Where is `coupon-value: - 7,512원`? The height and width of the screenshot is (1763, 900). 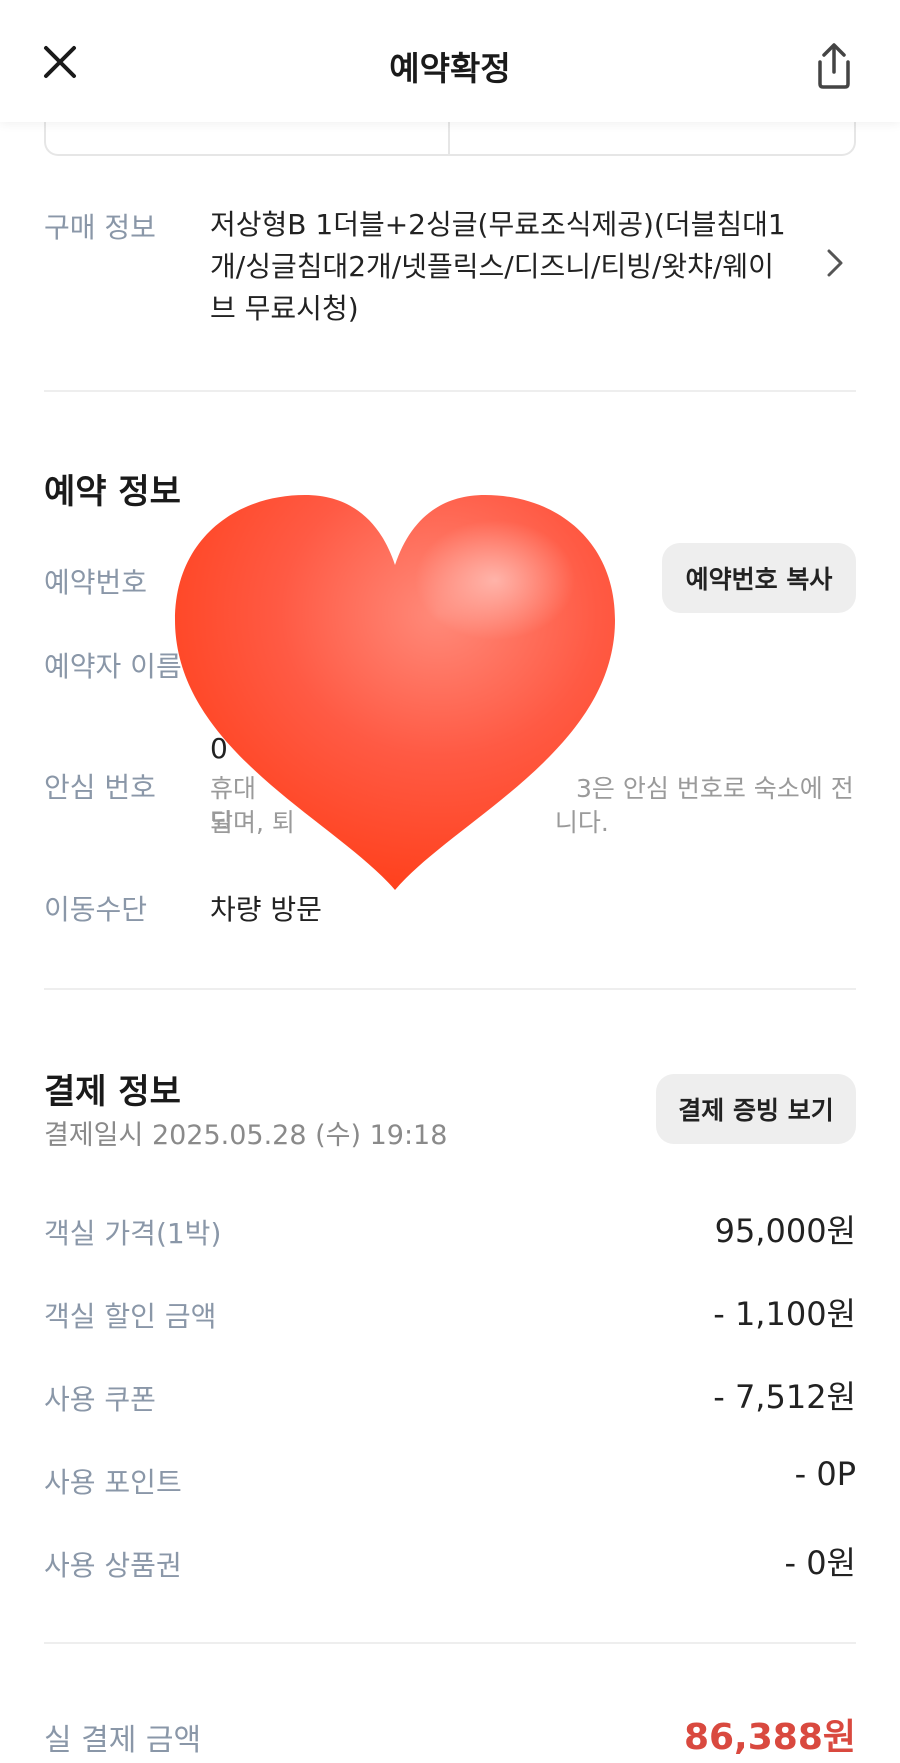 coupon-value: - 7,512원 is located at coordinates (784, 1397).